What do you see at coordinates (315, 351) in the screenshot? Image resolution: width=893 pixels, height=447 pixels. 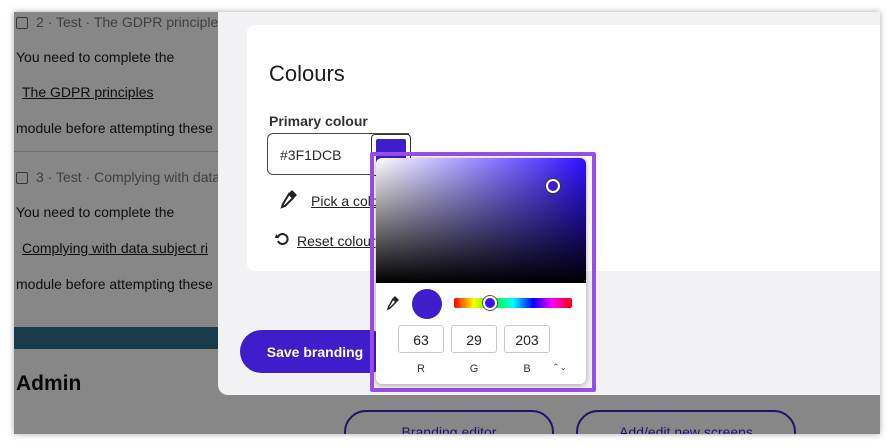 I see `save-branding-button: Save branding` at bounding box center [315, 351].